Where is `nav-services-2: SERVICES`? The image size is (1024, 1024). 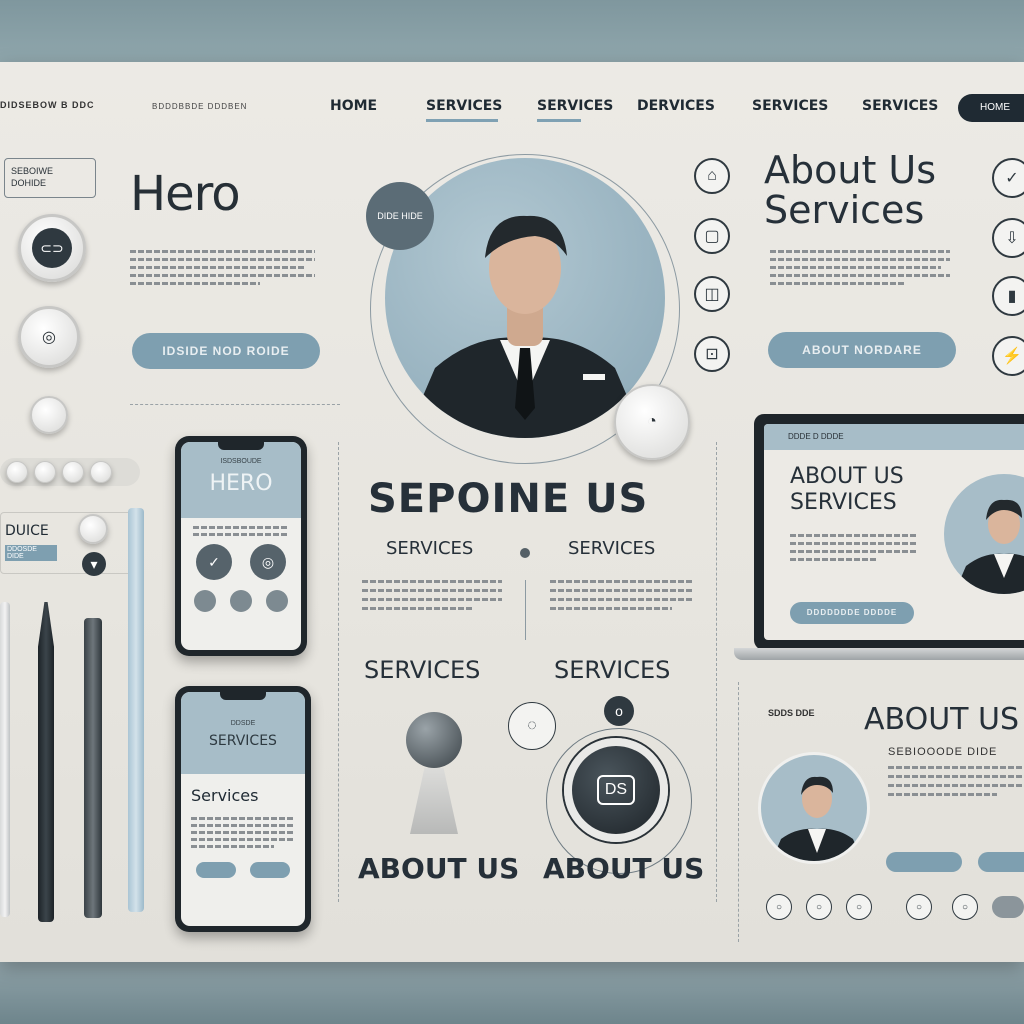
nav-services-2: SERVICES is located at coordinates (575, 106).